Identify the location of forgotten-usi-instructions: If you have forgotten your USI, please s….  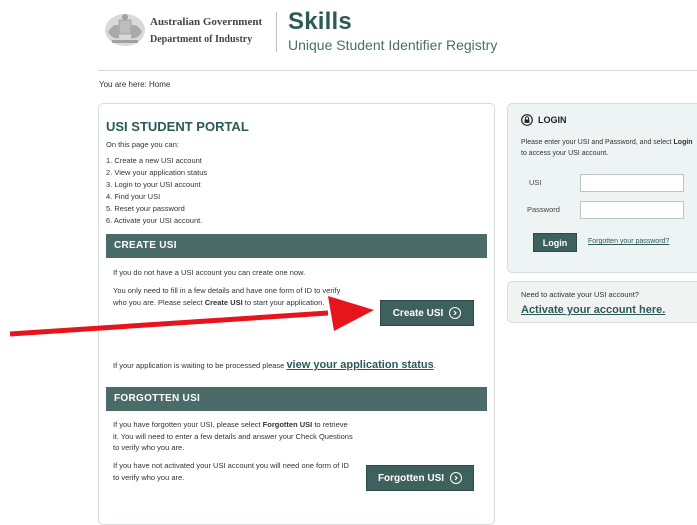
(233, 436).